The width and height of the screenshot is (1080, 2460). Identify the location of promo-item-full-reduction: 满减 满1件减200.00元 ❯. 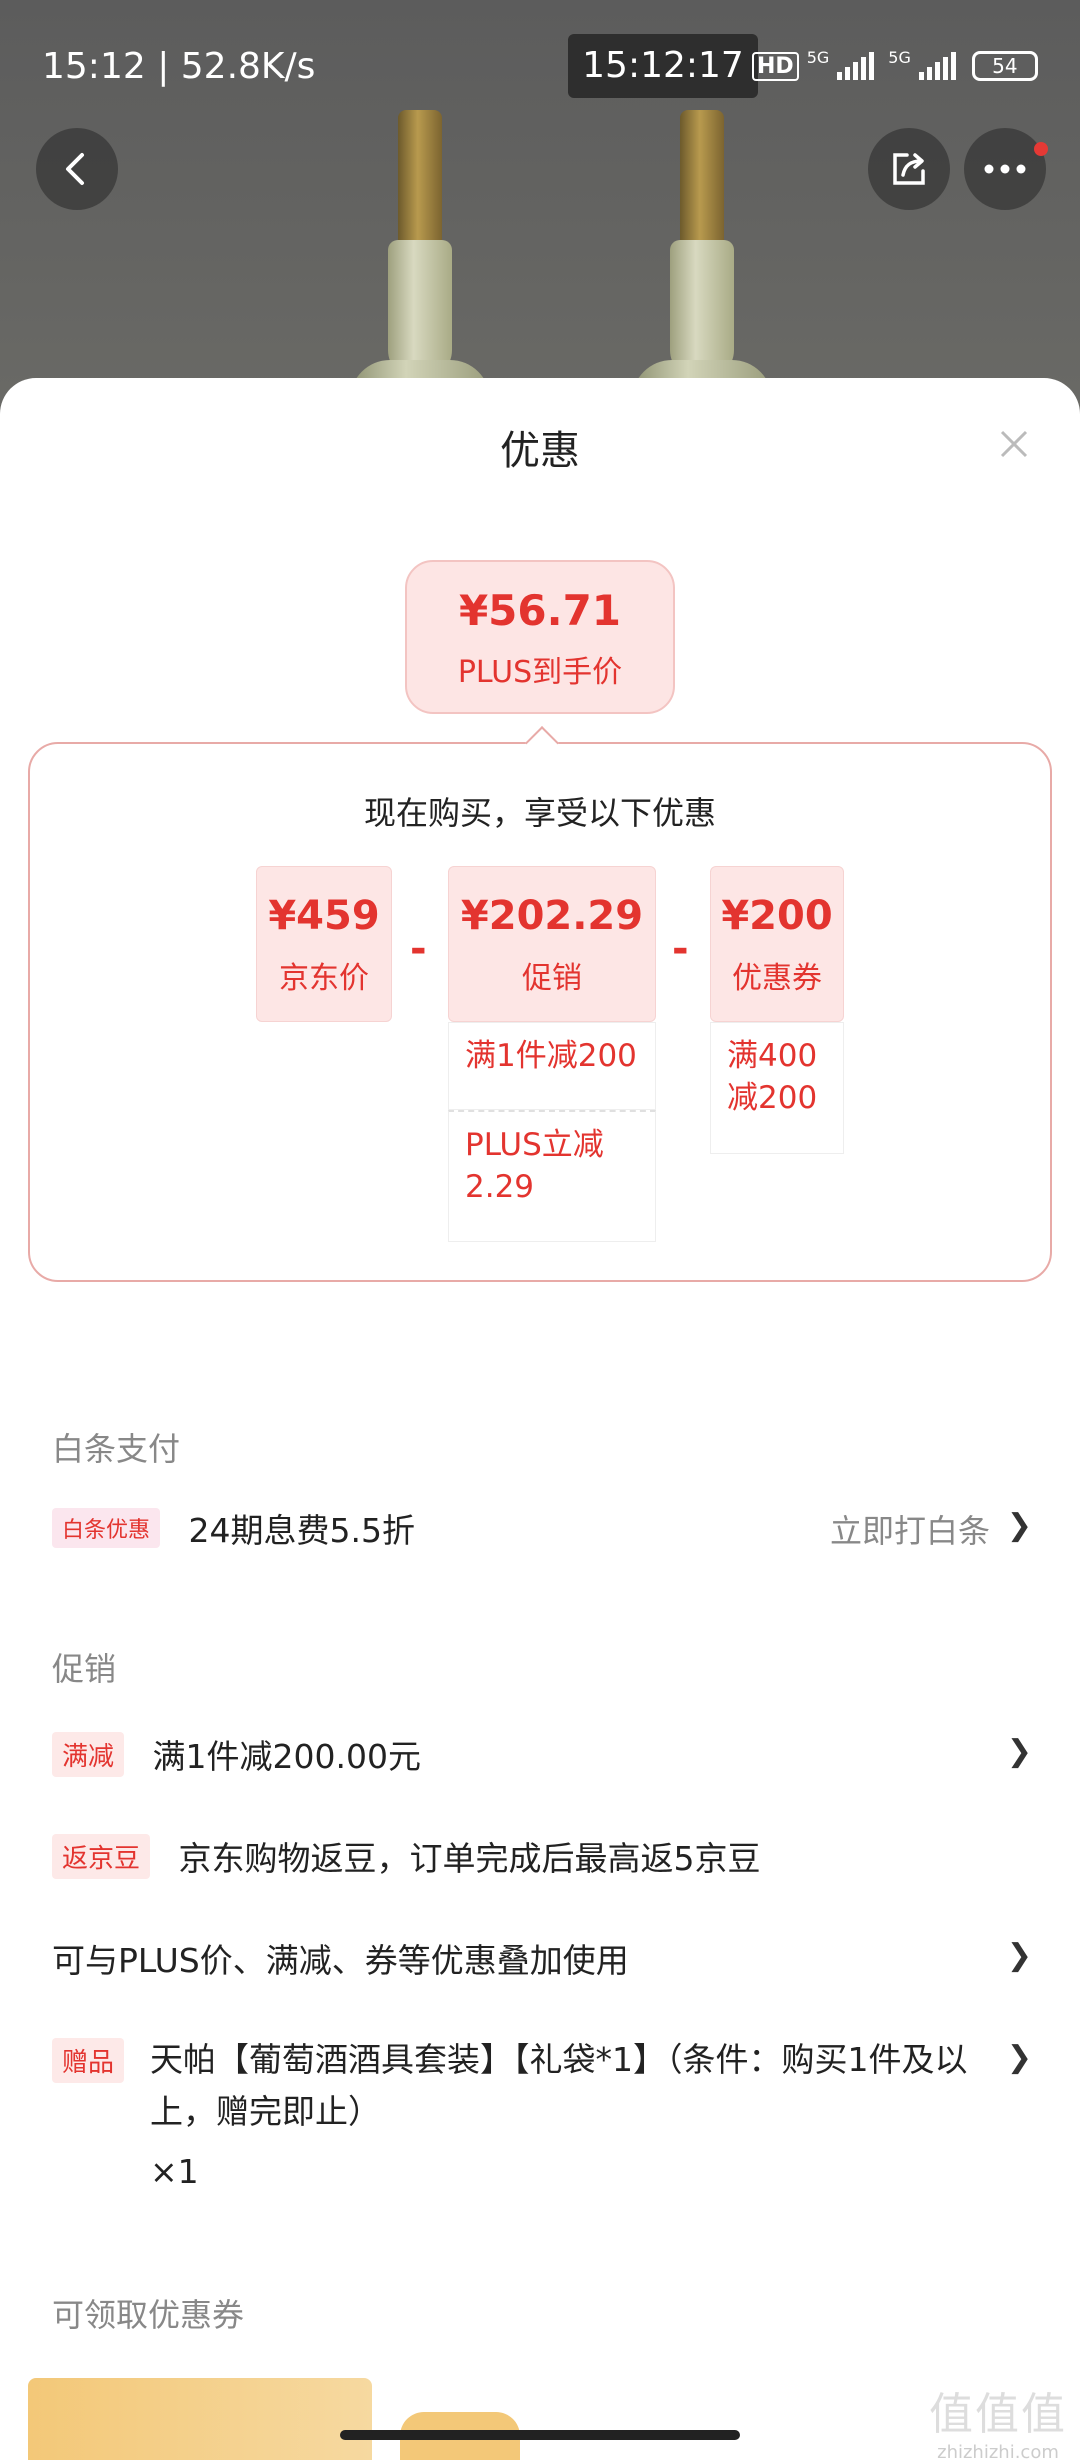
(542, 1755).